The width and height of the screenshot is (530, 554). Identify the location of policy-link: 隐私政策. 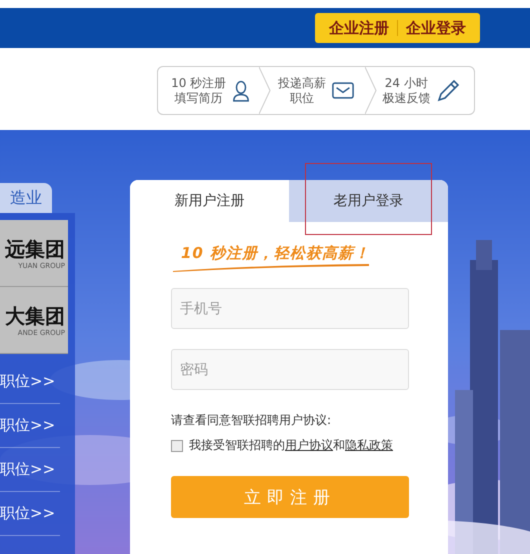
(369, 445).